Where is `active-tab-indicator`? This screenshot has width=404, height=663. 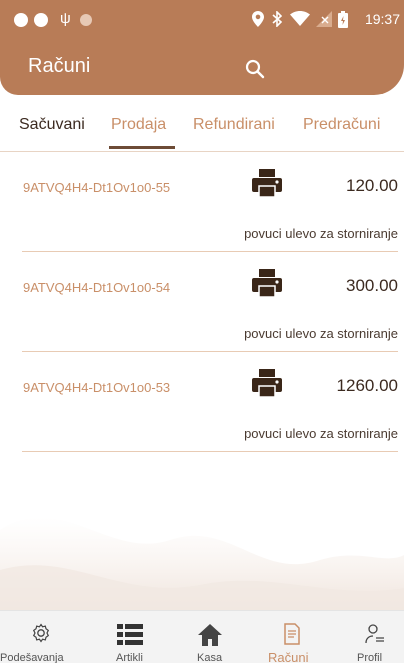
active-tab-indicator is located at coordinates (142, 147).